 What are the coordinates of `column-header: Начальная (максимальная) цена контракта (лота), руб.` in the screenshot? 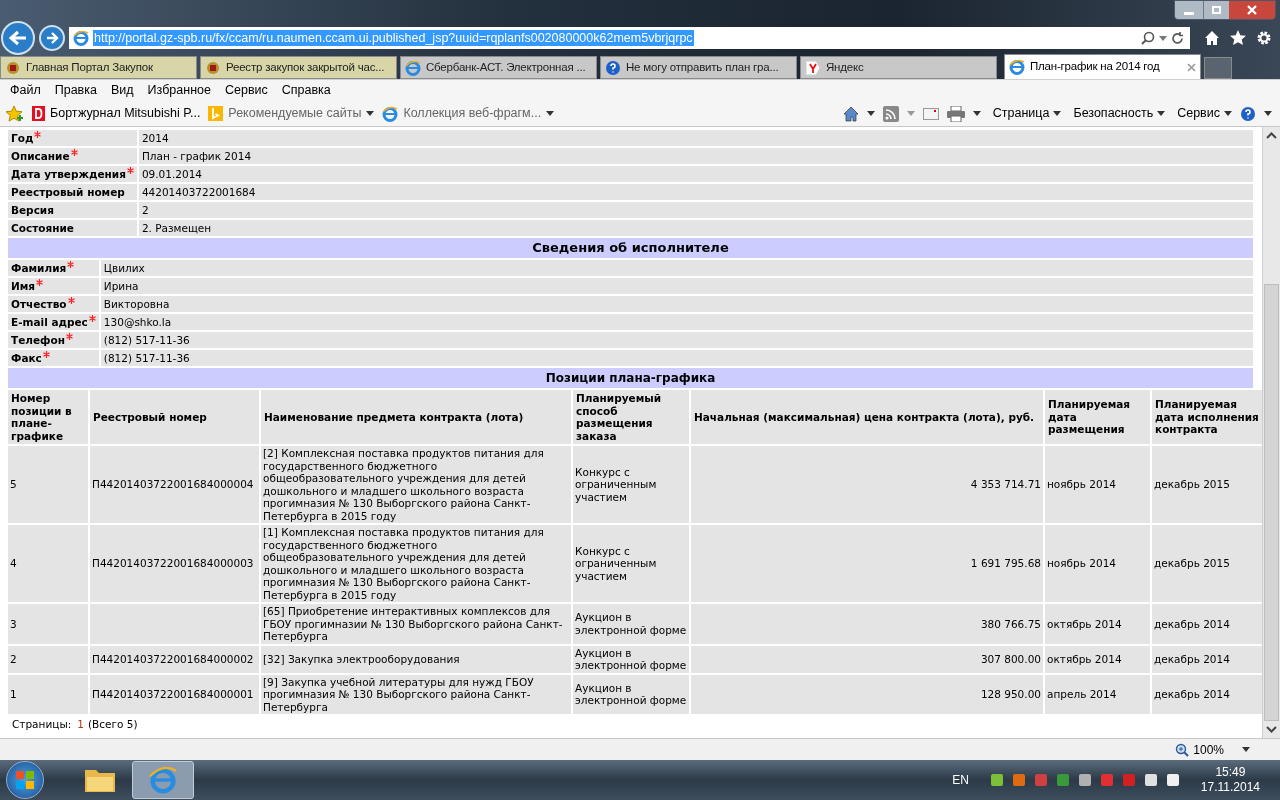 It's located at (867, 417).